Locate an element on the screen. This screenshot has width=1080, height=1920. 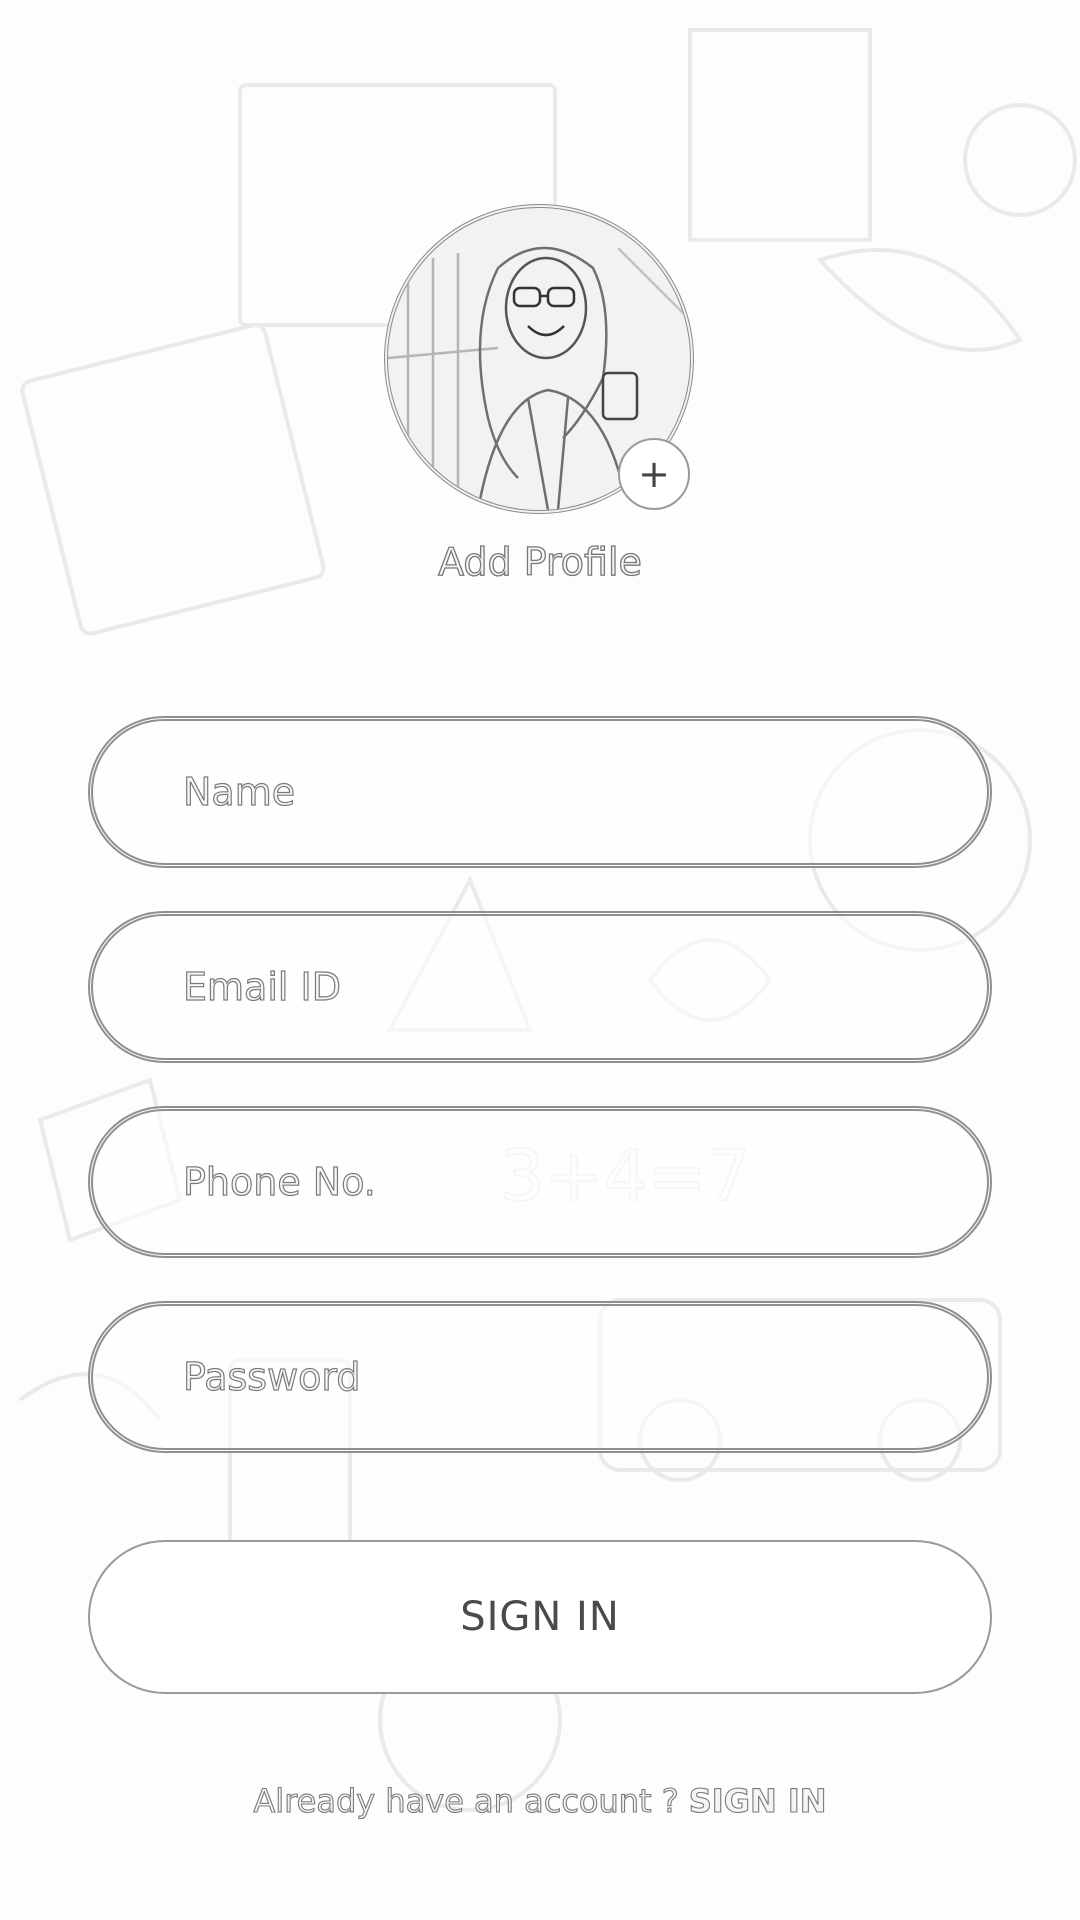
email-field is located at coordinates (540, 987).